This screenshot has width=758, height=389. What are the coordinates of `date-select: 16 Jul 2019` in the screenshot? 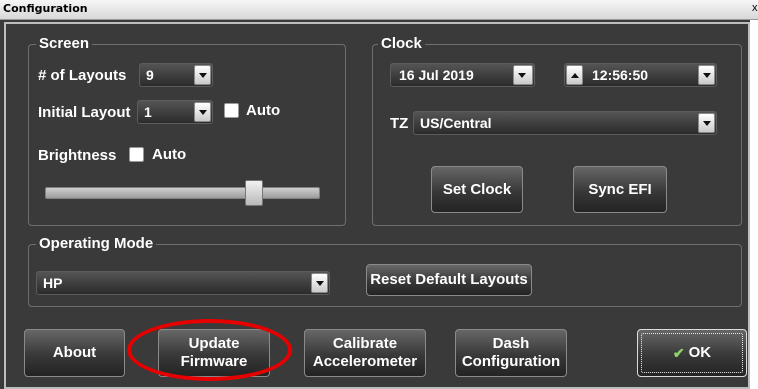 It's located at (462, 75).